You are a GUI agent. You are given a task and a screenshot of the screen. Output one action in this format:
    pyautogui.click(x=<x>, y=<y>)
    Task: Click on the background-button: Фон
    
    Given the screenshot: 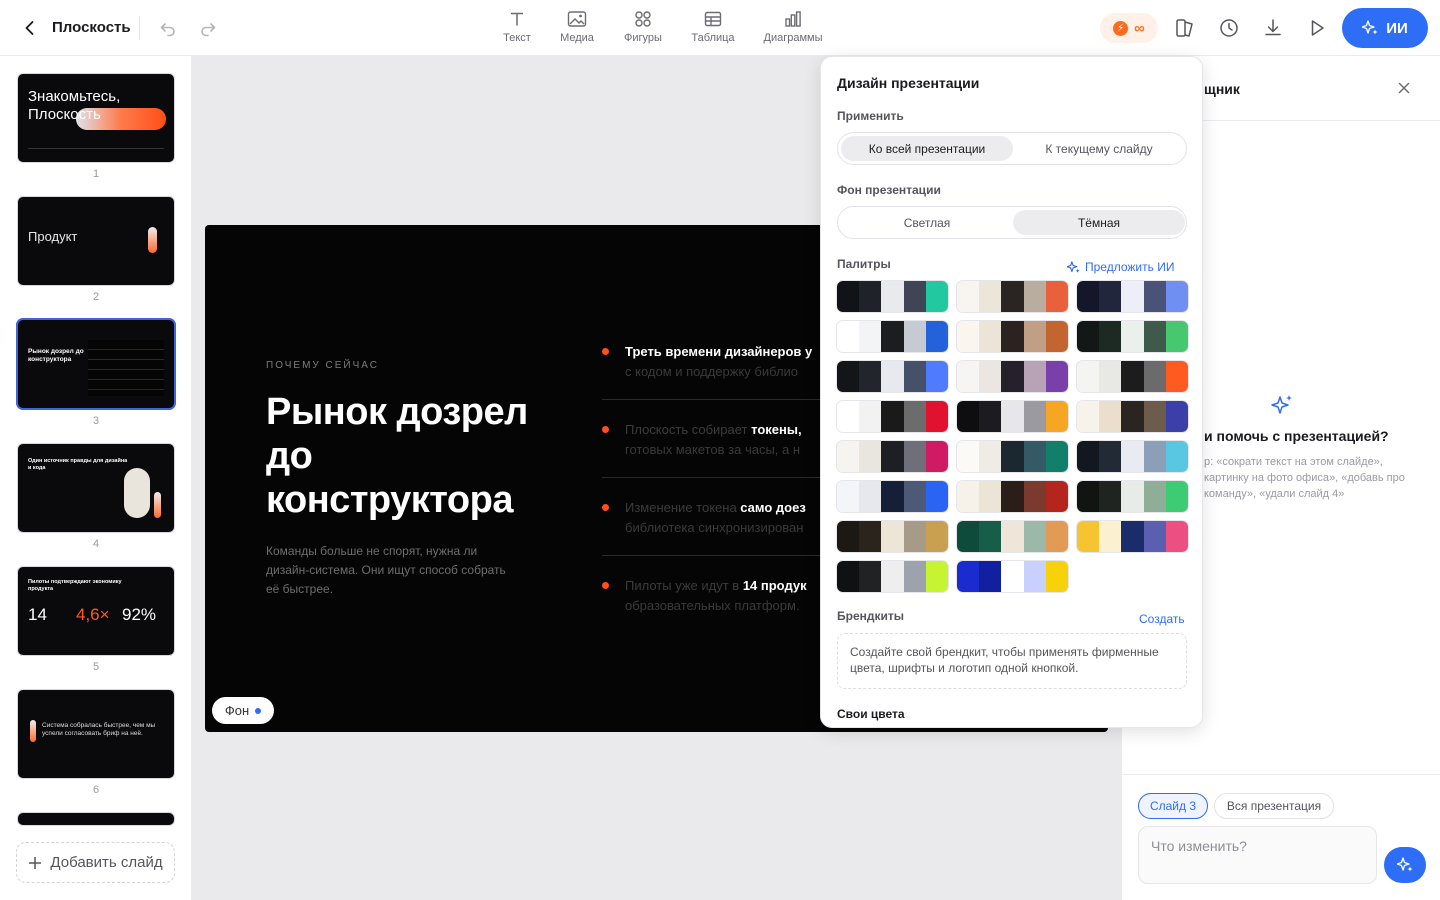 What is the action you would take?
    pyautogui.click(x=243, y=710)
    